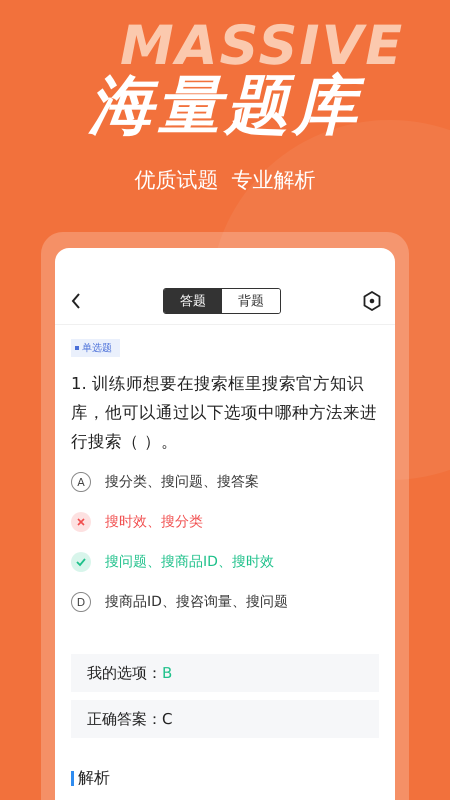 Image resolution: width=450 pixels, height=800 pixels. What do you see at coordinates (154, 522) in the screenshot?
I see `option-text: 搜时效、搜分类` at bounding box center [154, 522].